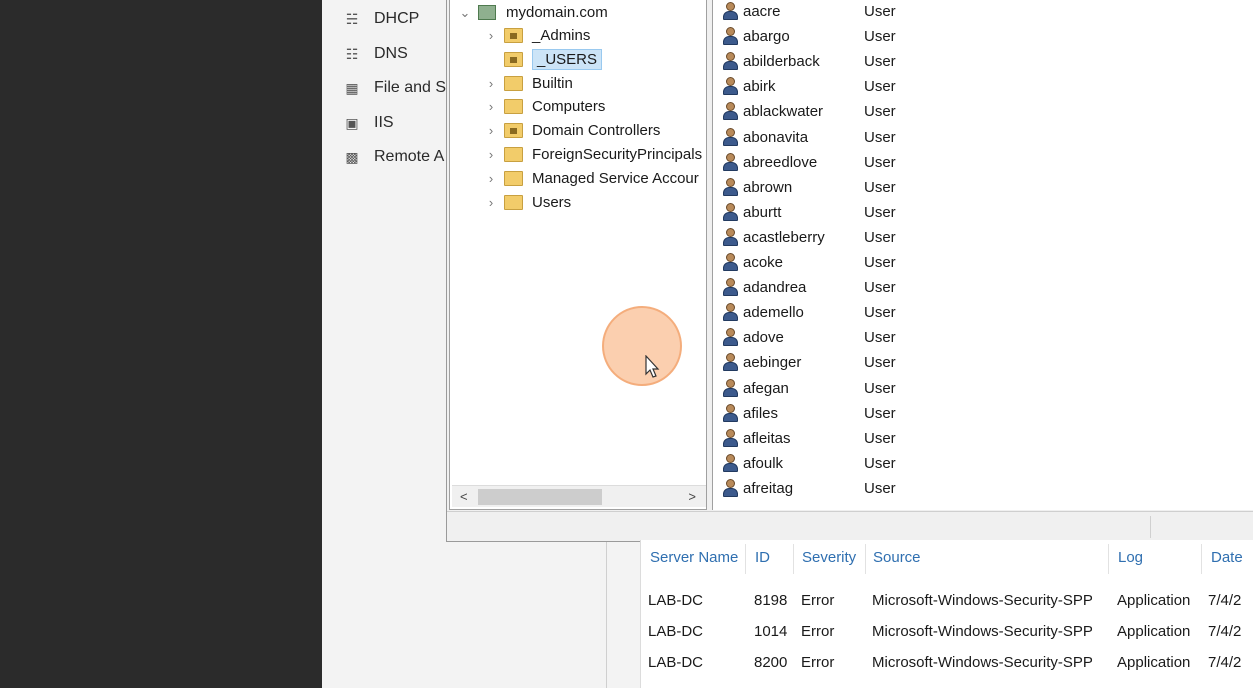 This screenshot has width=1253, height=688. Describe the element at coordinates (375, 54) in the screenshot. I see `nav-item-dns: ☷ DNS` at that location.